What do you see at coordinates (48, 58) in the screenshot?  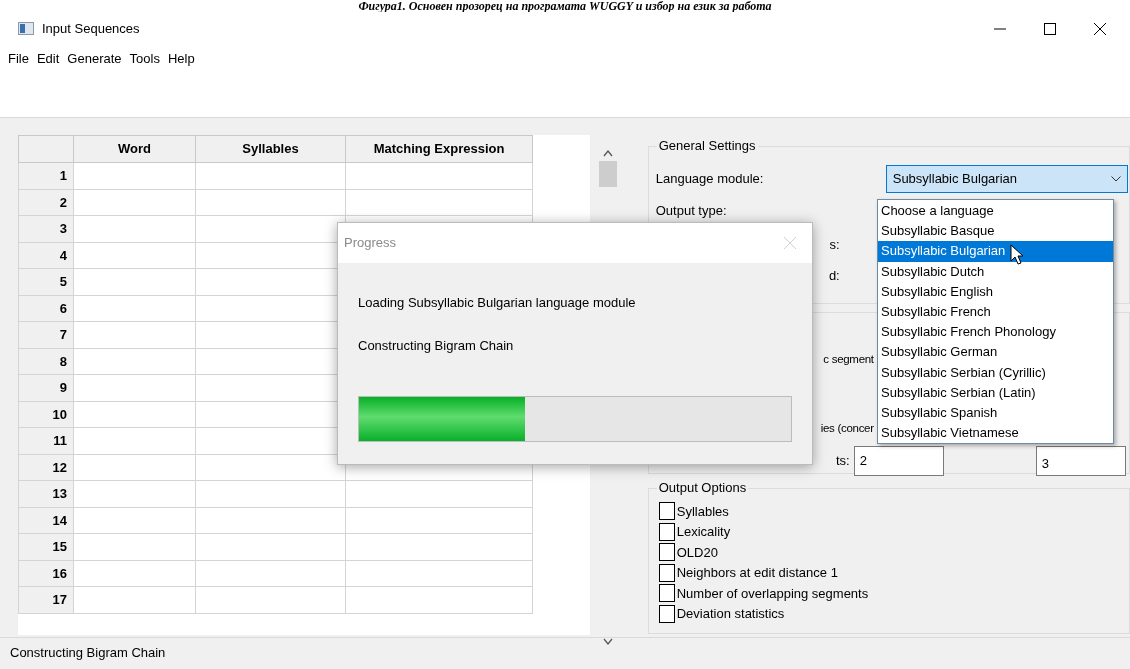 I see `menu-item: Edit` at bounding box center [48, 58].